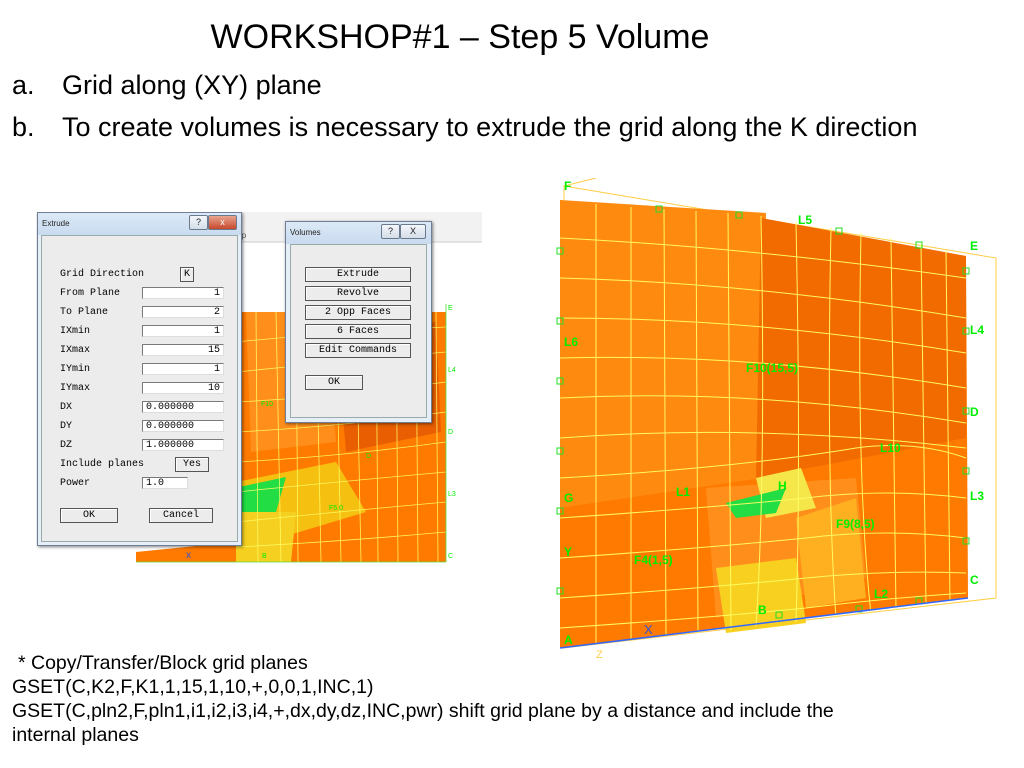 The width and height of the screenshot is (1024, 768). Describe the element at coordinates (358, 293) in the screenshot. I see `revolve-button: Revolve` at that location.